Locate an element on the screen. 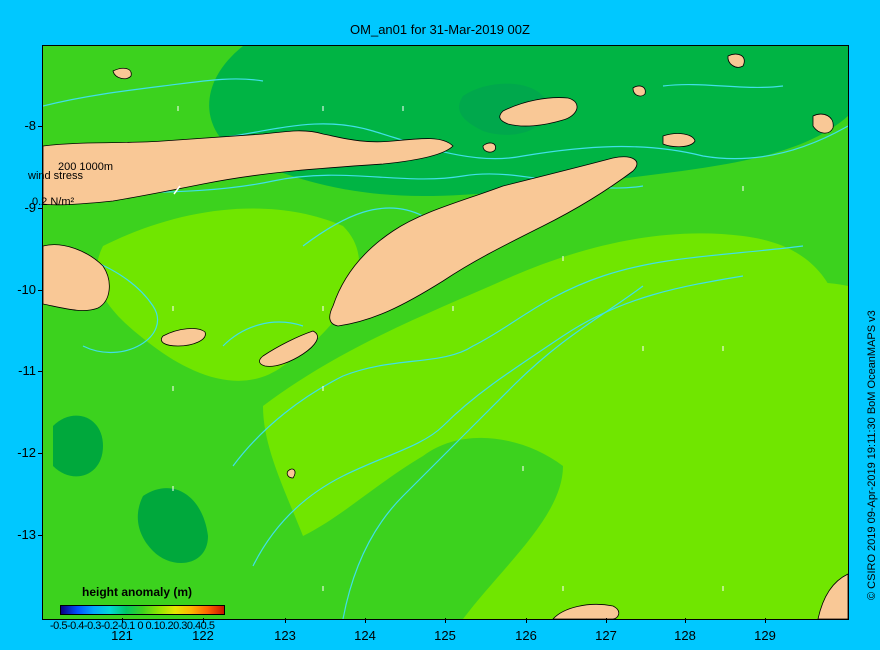 The width and height of the screenshot is (880, 650). x-tick-label: 129 is located at coordinates (765, 635).